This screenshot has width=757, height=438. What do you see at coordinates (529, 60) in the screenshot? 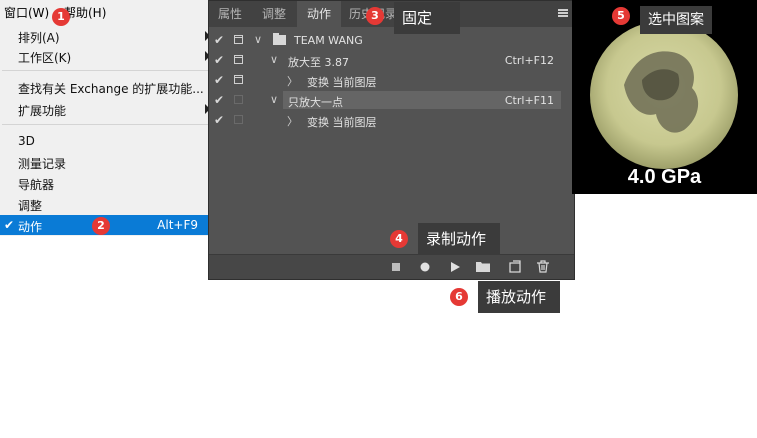
I see `action-shortcut: Ctrl+F12` at bounding box center [529, 60].